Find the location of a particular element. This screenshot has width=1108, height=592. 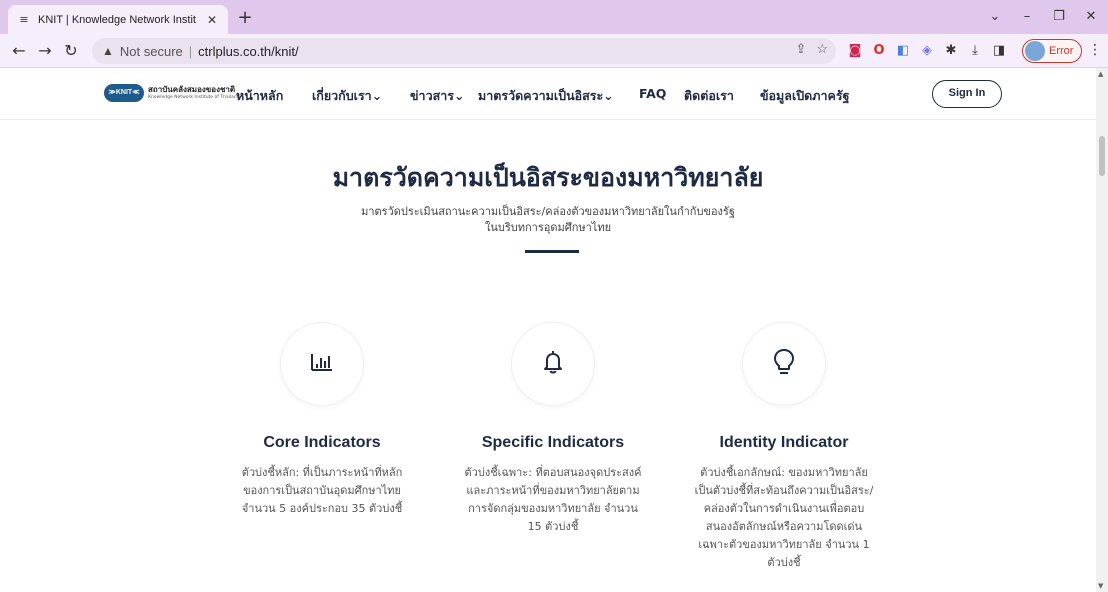

url-text: ctrlplus.co.th/knit/ is located at coordinates (248, 51).